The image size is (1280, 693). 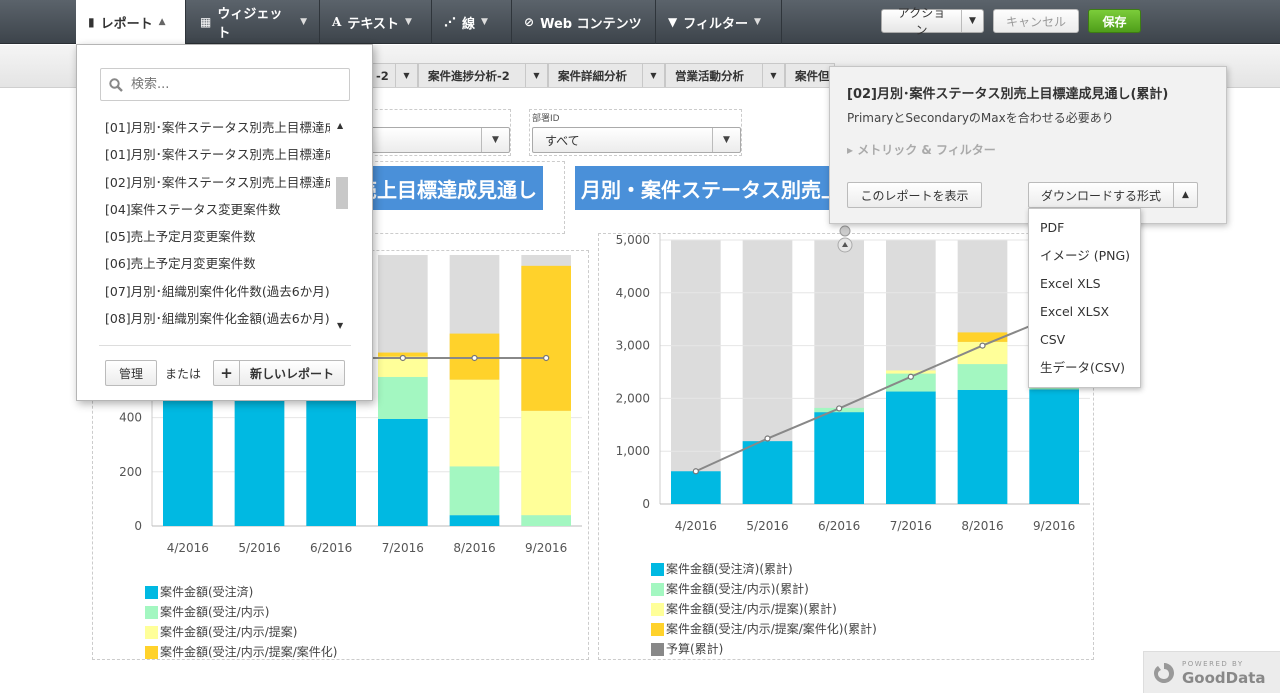 I want to click on legend-item: 案件金額(受注/内示/提案)(累計), so click(x=764, y=609).